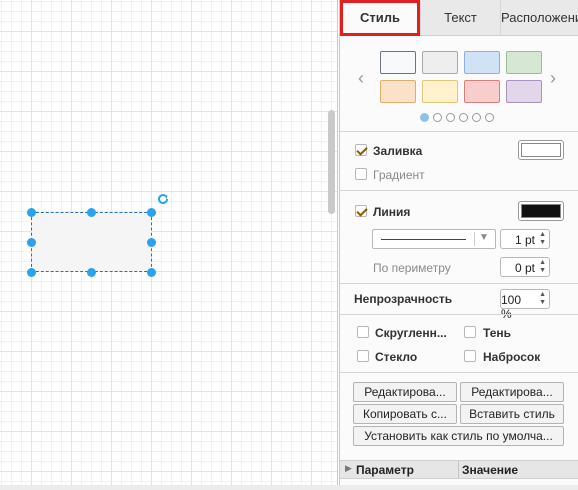  What do you see at coordinates (553, 78) in the screenshot?
I see `chevron-right-icon: ›` at bounding box center [553, 78].